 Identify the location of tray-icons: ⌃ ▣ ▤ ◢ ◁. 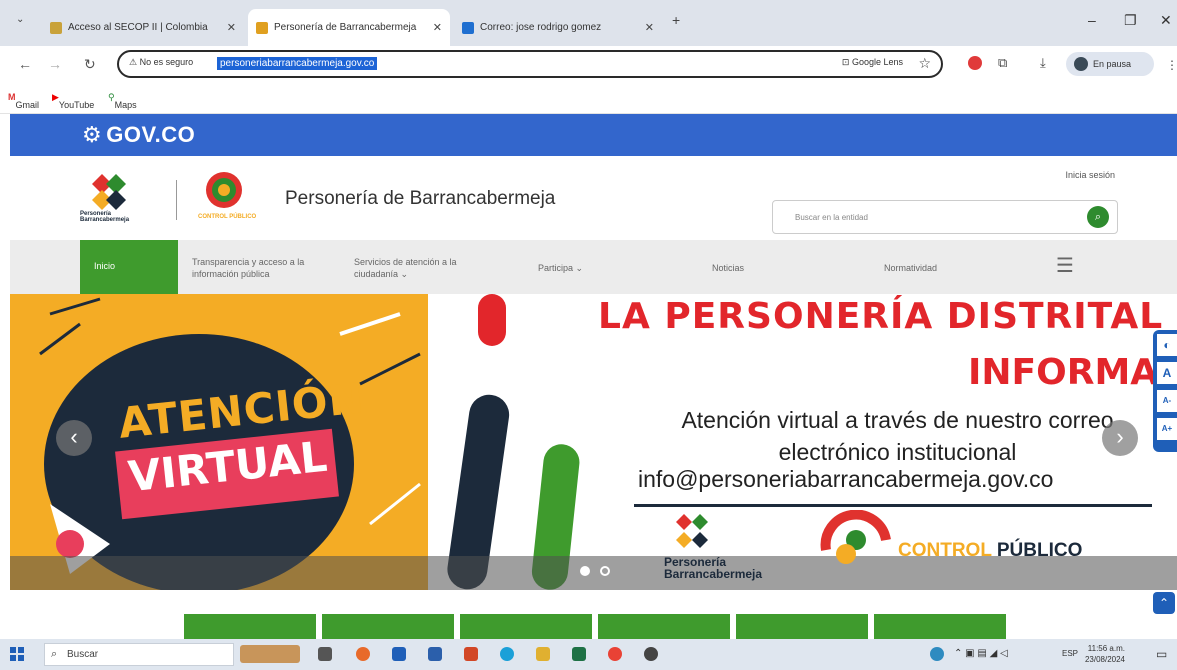
(981, 653).